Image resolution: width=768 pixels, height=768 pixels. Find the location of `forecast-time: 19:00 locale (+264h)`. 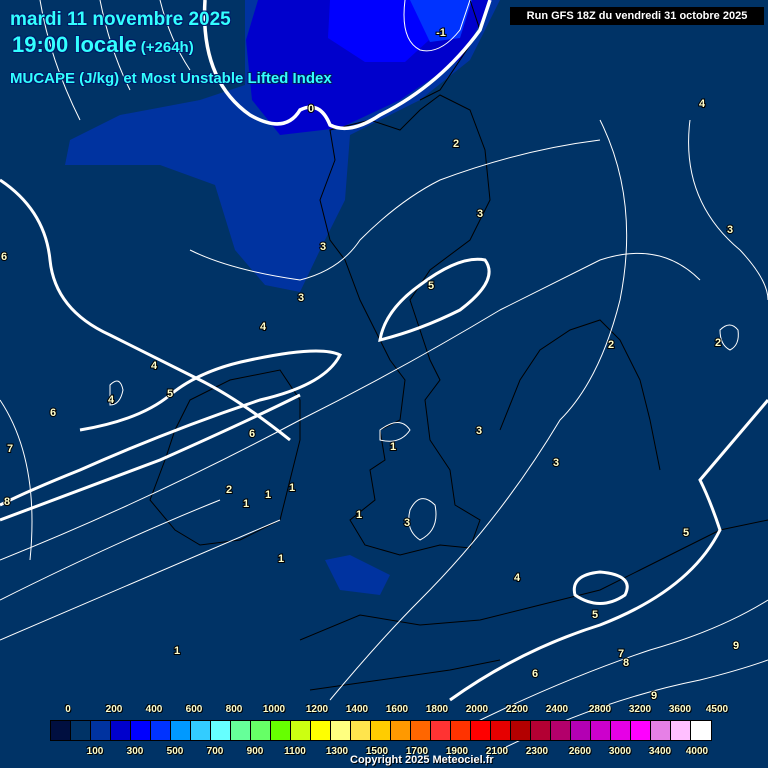

forecast-time: 19:00 locale (+264h) is located at coordinates (103, 45).